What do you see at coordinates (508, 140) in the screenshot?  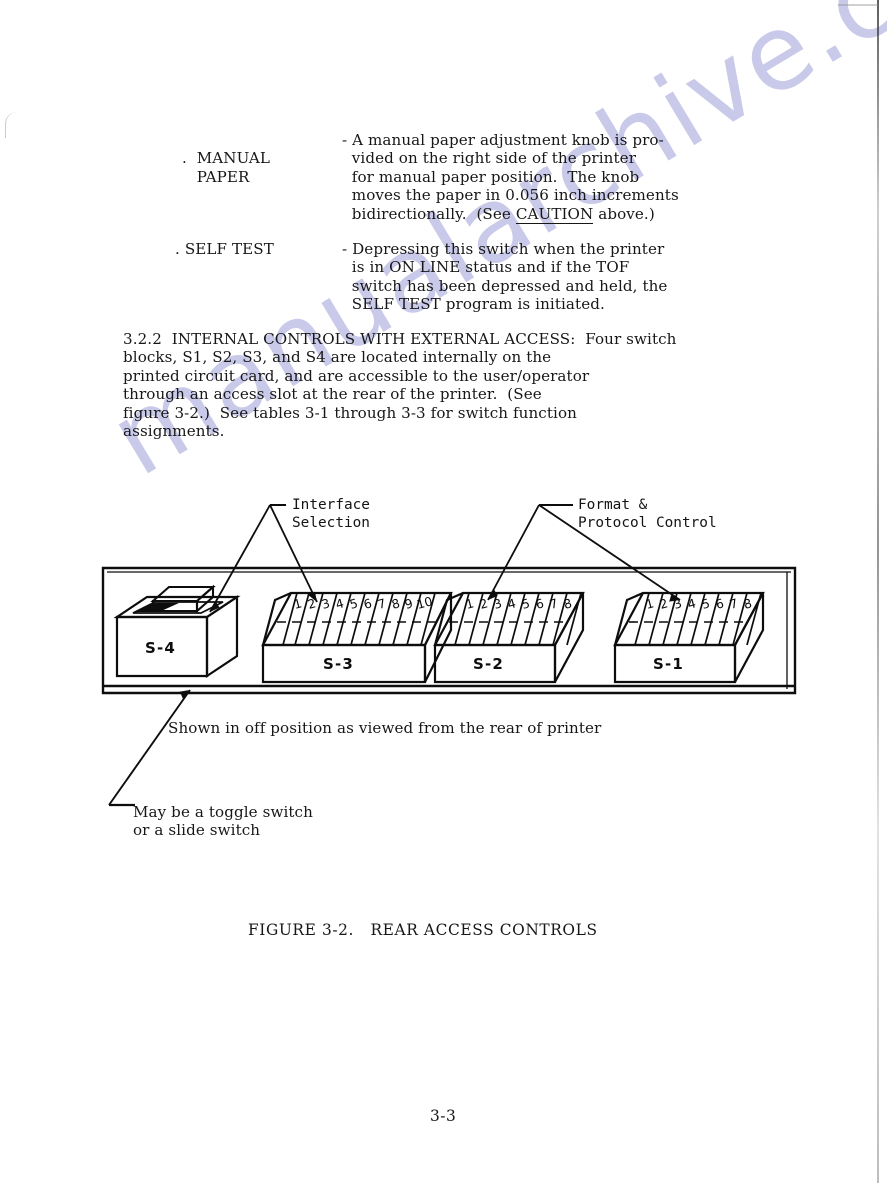 I see `desc-line-1: A manual paper adjustment knob is pro-` at bounding box center [508, 140].